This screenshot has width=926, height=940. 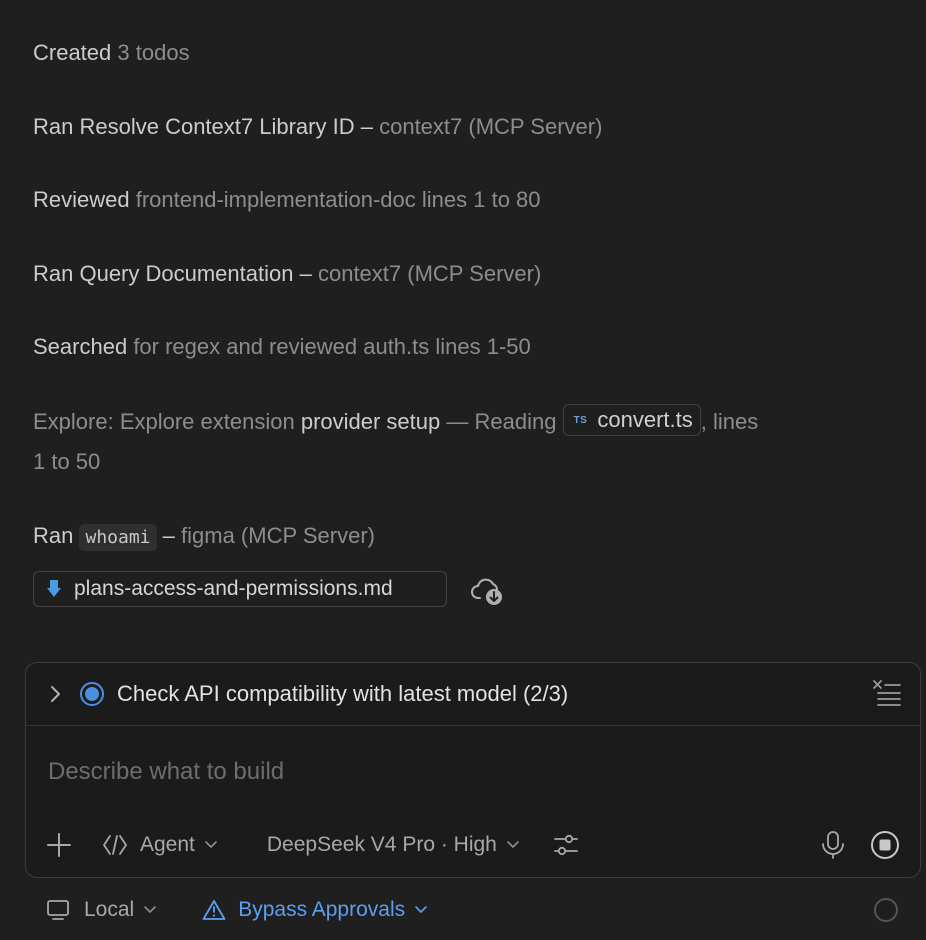 I want to click on log-whoami: Ran whoami – figma (MCP Server), so click(x=204, y=537).